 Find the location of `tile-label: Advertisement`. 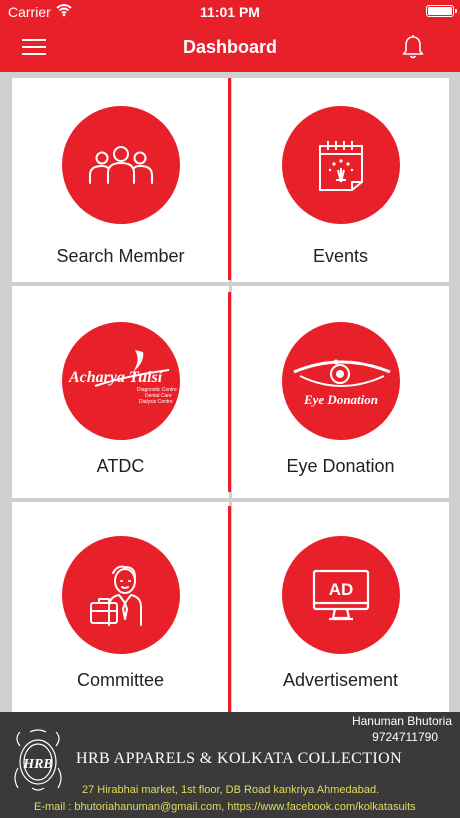

tile-label: Advertisement is located at coordinates (340, 680).